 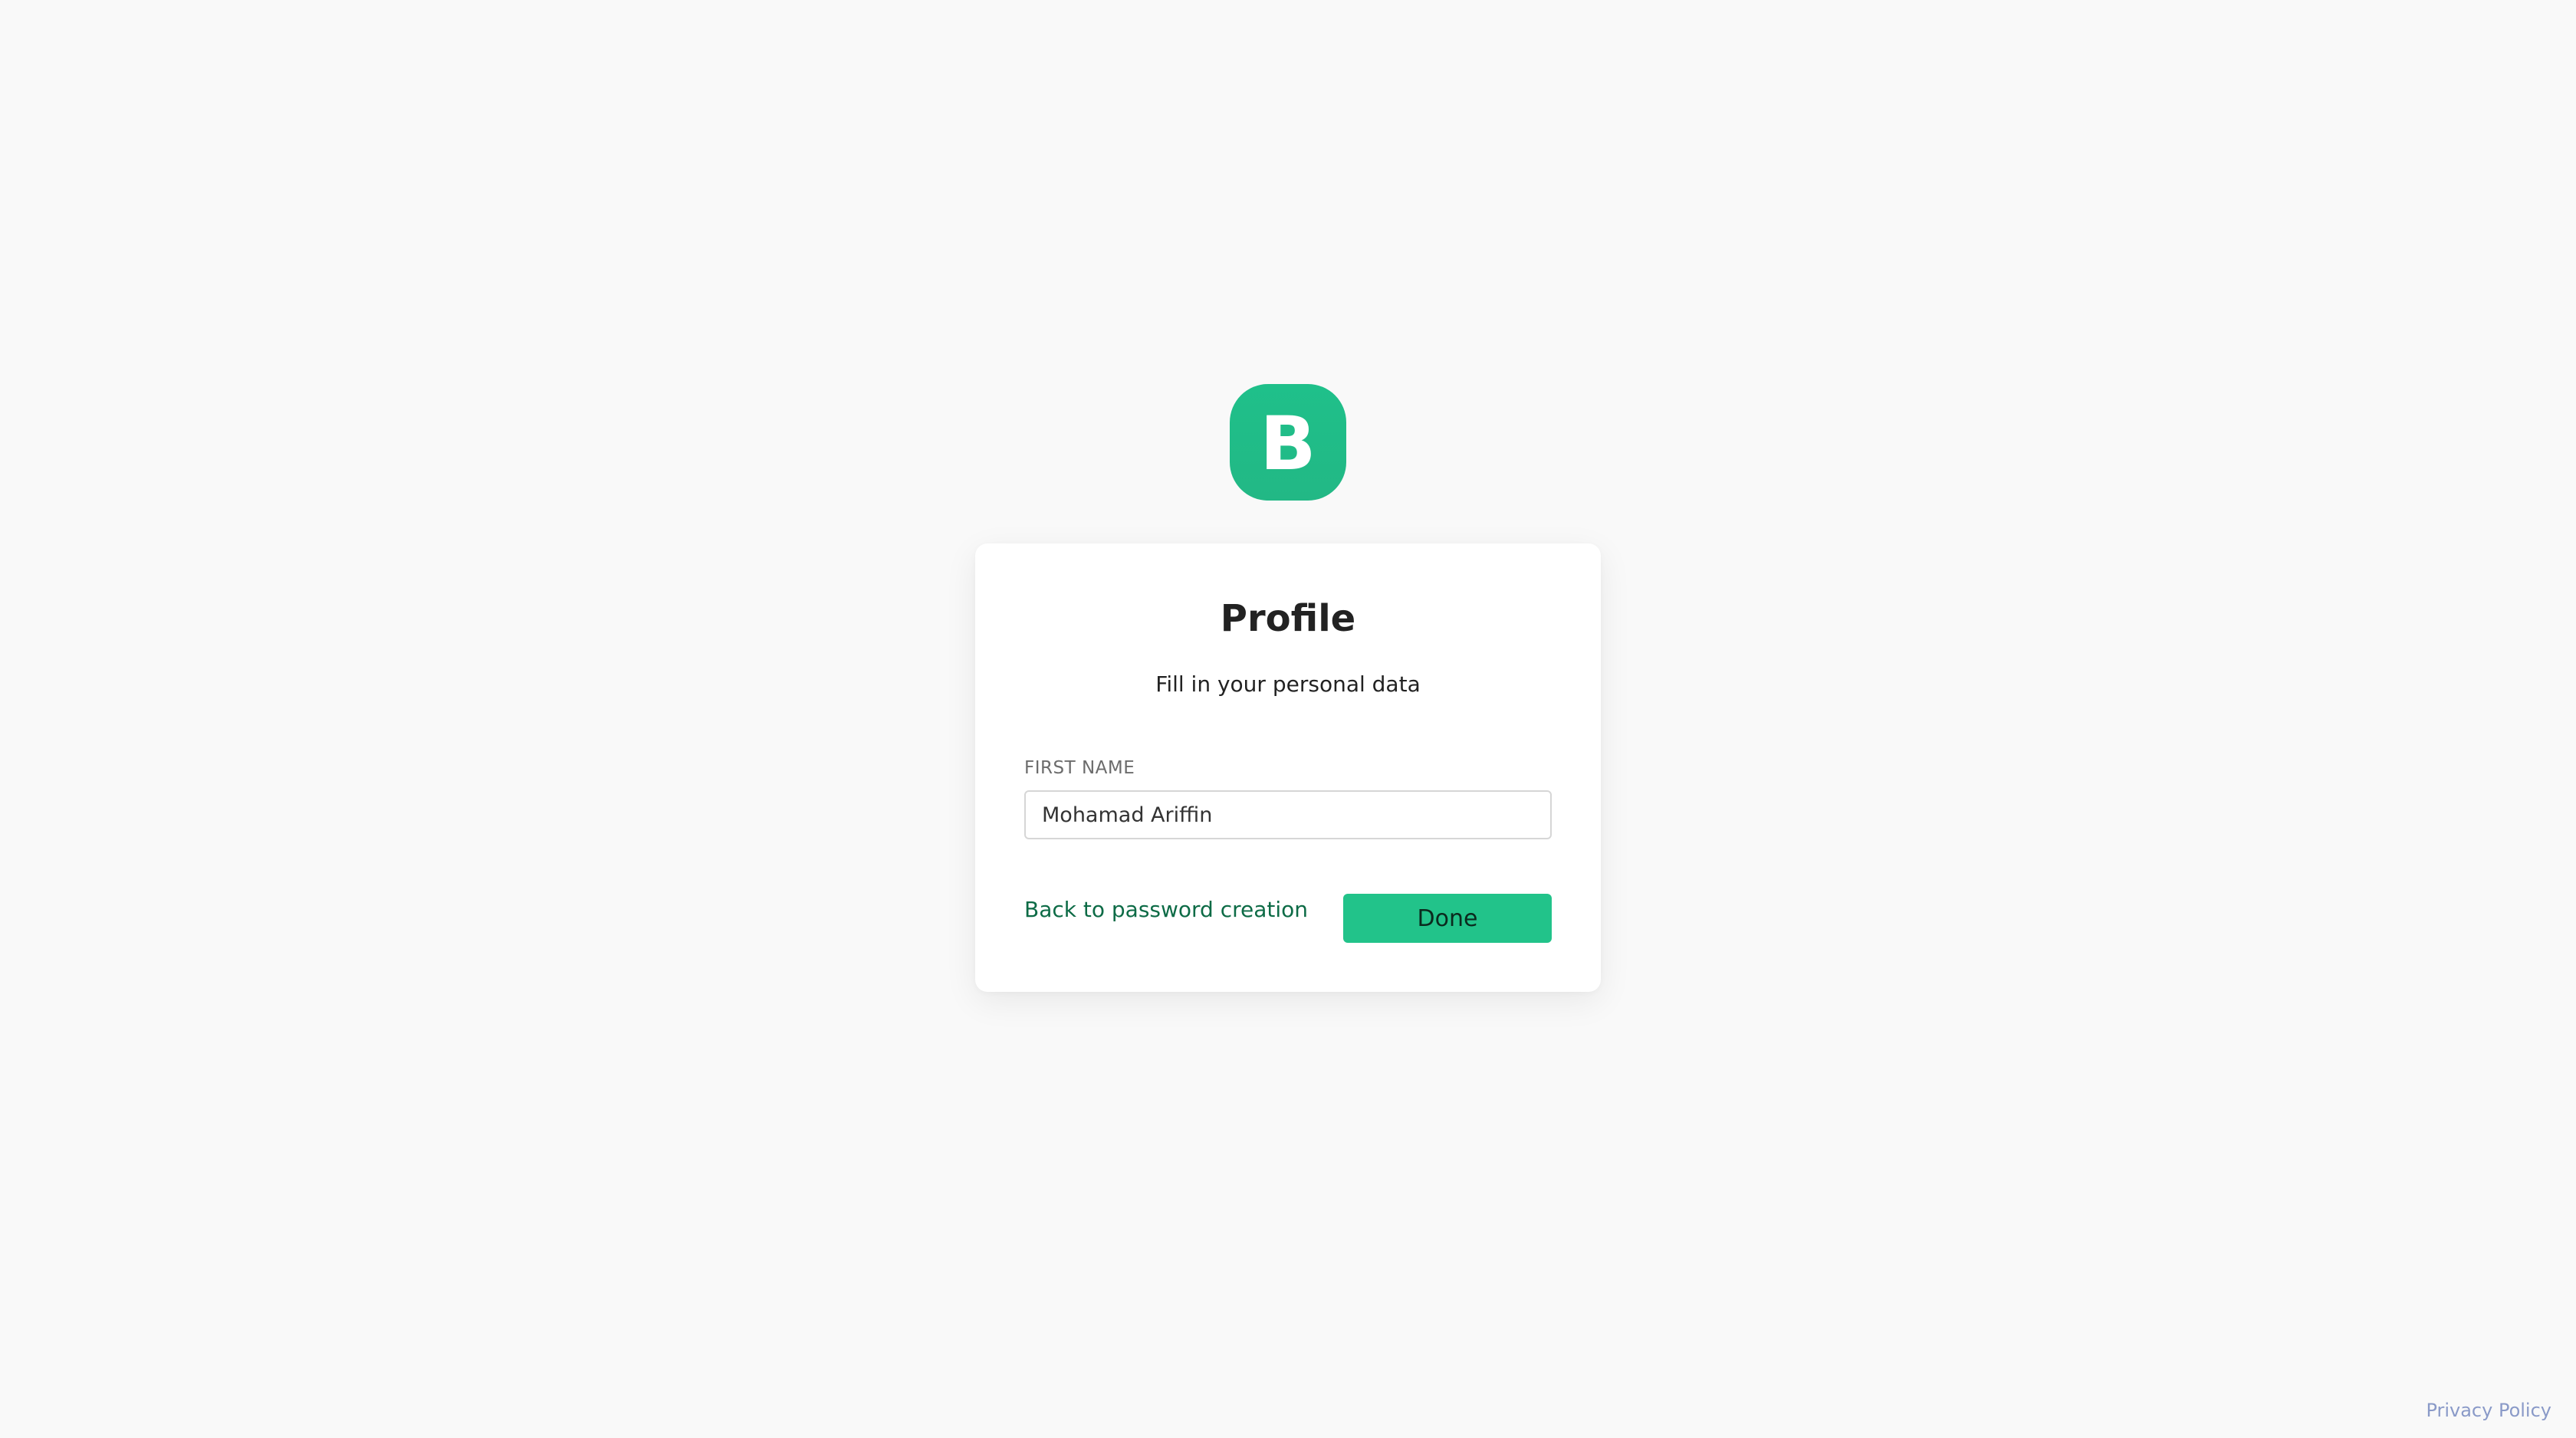 What do you see at coordinates (1288, 684) in the screenshot?
I see `page-subtitle: Fill in your personal data` at bounding box center [1288, 684].